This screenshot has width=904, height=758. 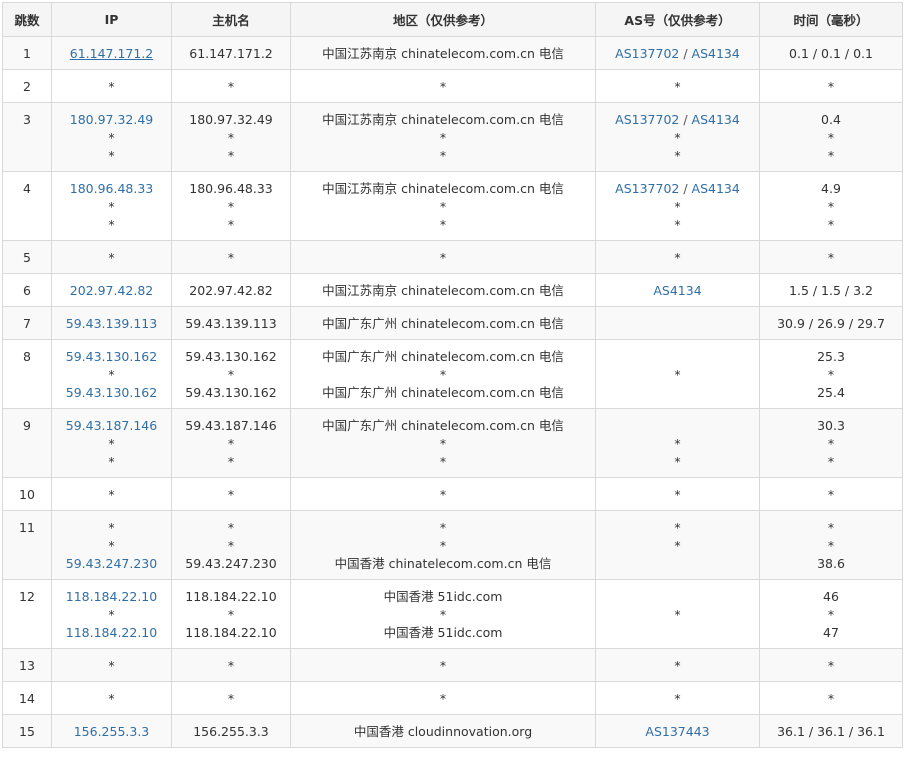 I want to click on ip-link: 61.147.171.2, so click(x=111, y=54).